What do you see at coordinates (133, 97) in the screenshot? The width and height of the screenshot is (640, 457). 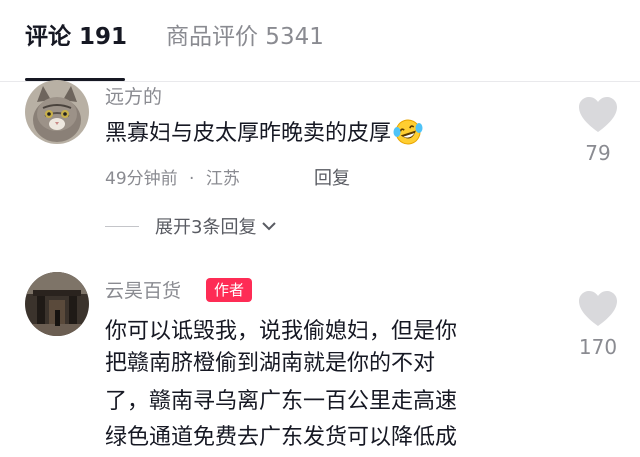 I see `comment-username: 远方的` at bounding box center [133, 97].